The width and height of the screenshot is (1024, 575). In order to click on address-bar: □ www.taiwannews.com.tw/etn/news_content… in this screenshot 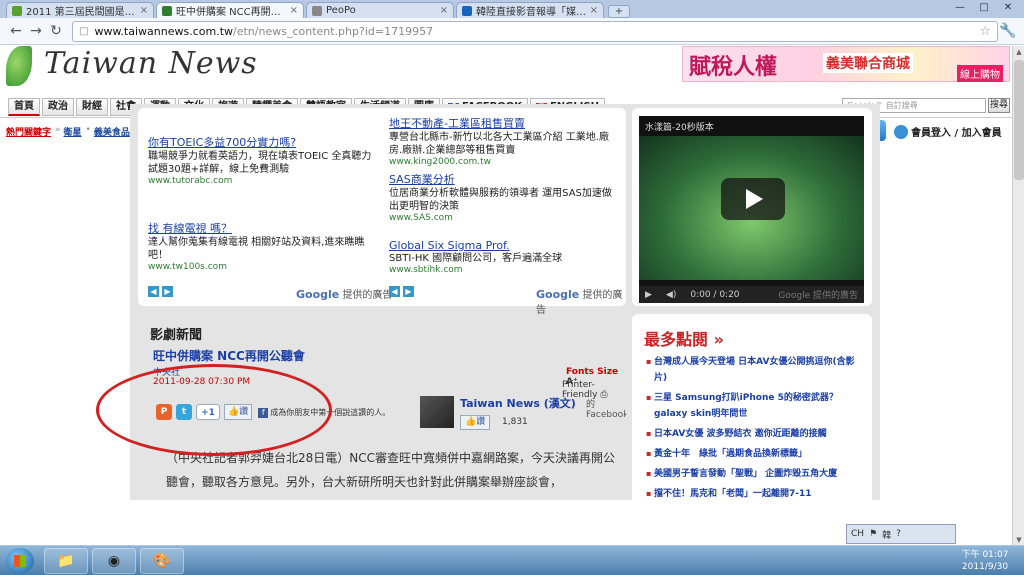, I will do `click(535, 31)`.